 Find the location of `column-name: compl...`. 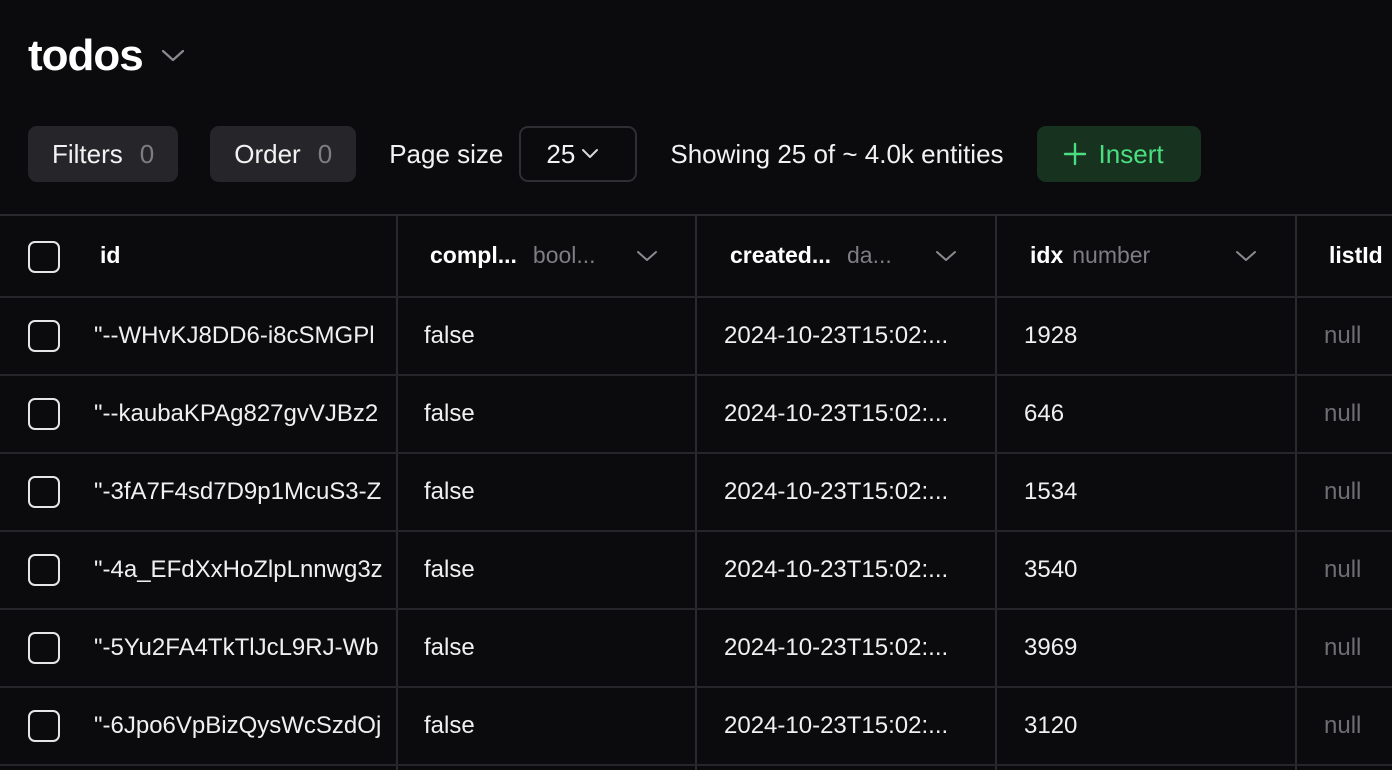

column-name: compl... is located at coordinates (473, 255).